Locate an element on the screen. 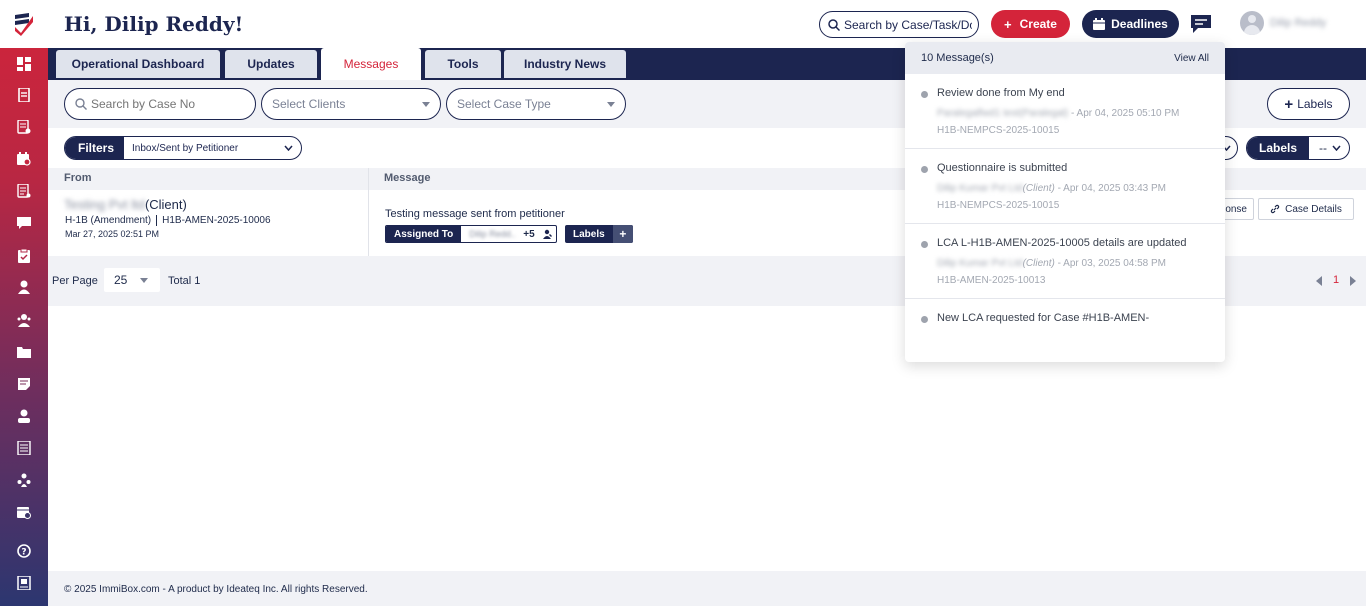  case-type: H-1B (Amendment) is located at coordinates (108, 221).